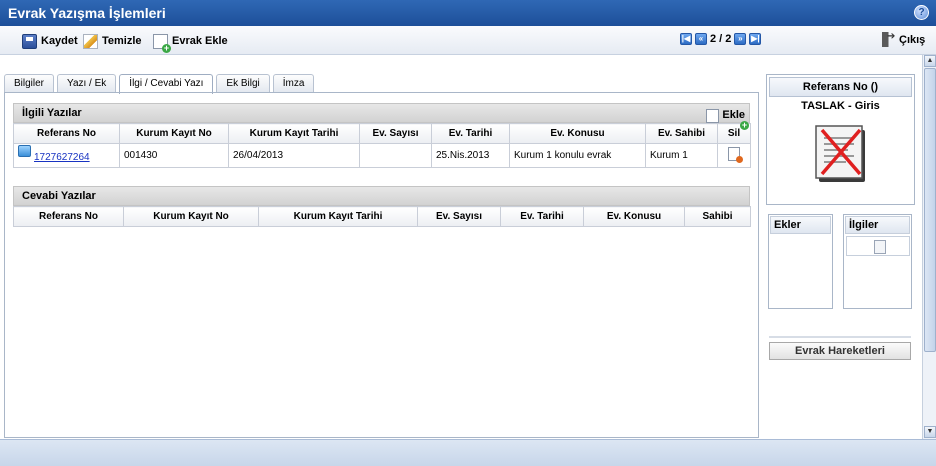 The width and height of the screenshot is (936, 466). I want to click on window-title: Evrak Yazışma İşlemleri, so click(87, 13).